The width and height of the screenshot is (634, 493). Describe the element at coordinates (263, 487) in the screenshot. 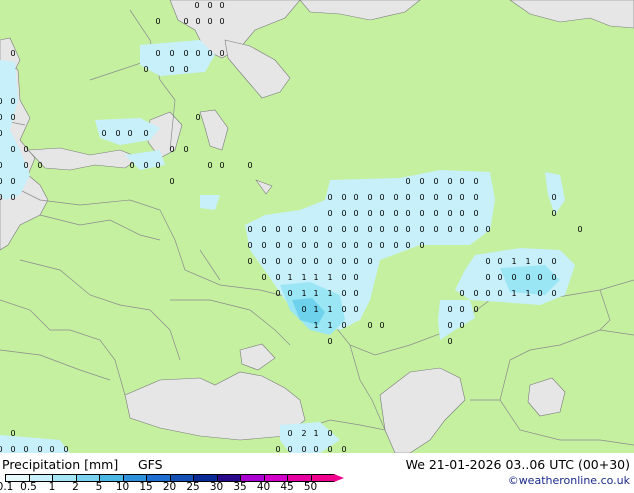

I see `legend-label: 40` at that location.